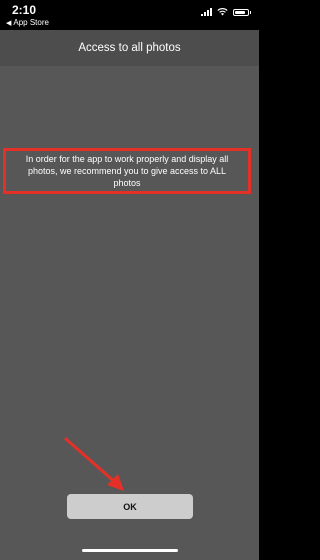  Describe the element at coordinates (130, 550) in the screenshot. I see `home-indicator` at that location.